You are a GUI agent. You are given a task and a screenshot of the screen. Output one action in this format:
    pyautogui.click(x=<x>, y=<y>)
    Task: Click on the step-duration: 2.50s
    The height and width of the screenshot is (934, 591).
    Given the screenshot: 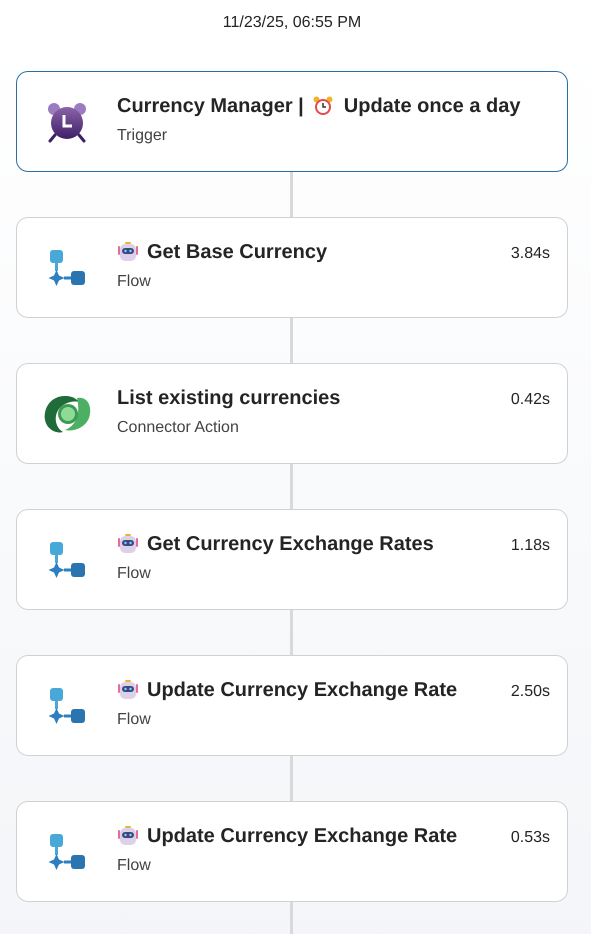 What is the action you would take?
    pyautogui.click(x=530, y=692)
    